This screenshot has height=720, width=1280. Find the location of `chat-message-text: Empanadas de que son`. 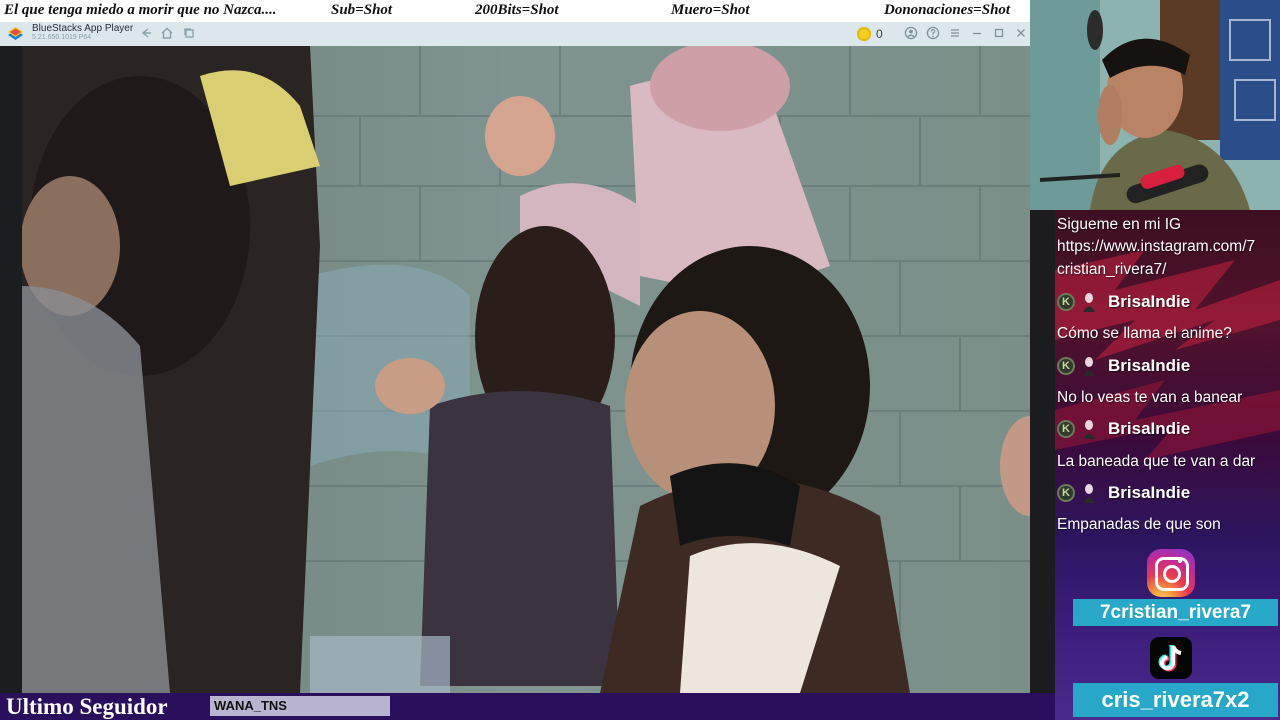

chat-message-text: Empanadas de que son is located at coordinates (1139, 524).